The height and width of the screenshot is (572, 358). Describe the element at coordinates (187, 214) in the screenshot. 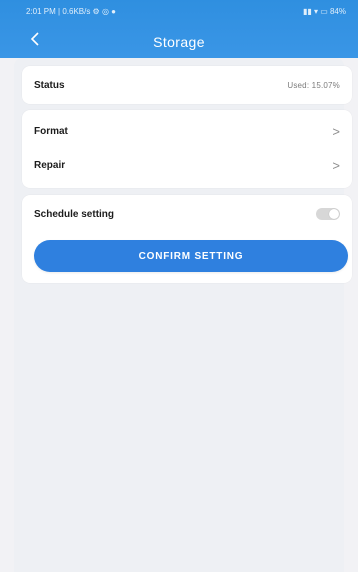

I see `schedule-row: Schedule setting` at that location.